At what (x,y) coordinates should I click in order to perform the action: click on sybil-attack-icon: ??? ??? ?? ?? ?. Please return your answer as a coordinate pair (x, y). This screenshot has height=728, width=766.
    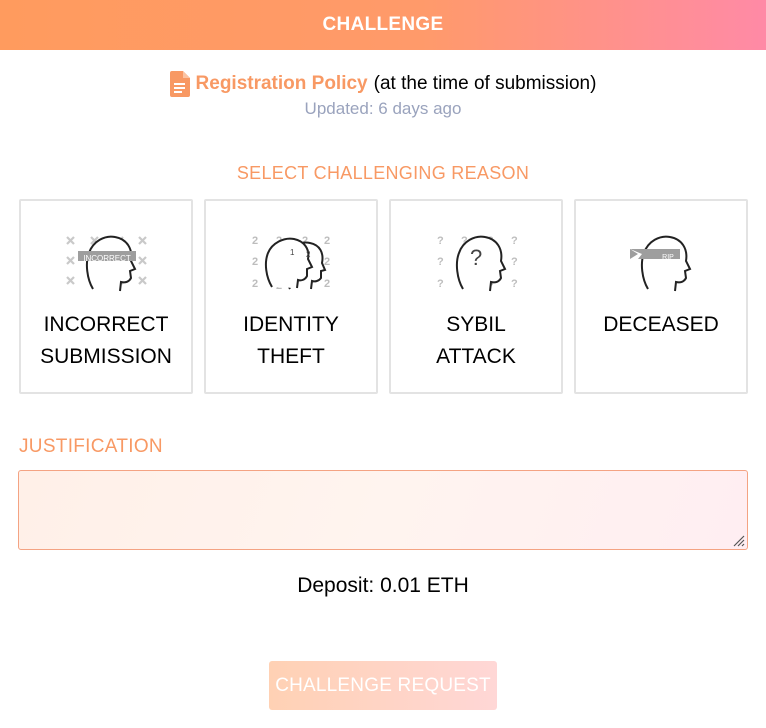
    Looking at the image, I should click on (477, 263).